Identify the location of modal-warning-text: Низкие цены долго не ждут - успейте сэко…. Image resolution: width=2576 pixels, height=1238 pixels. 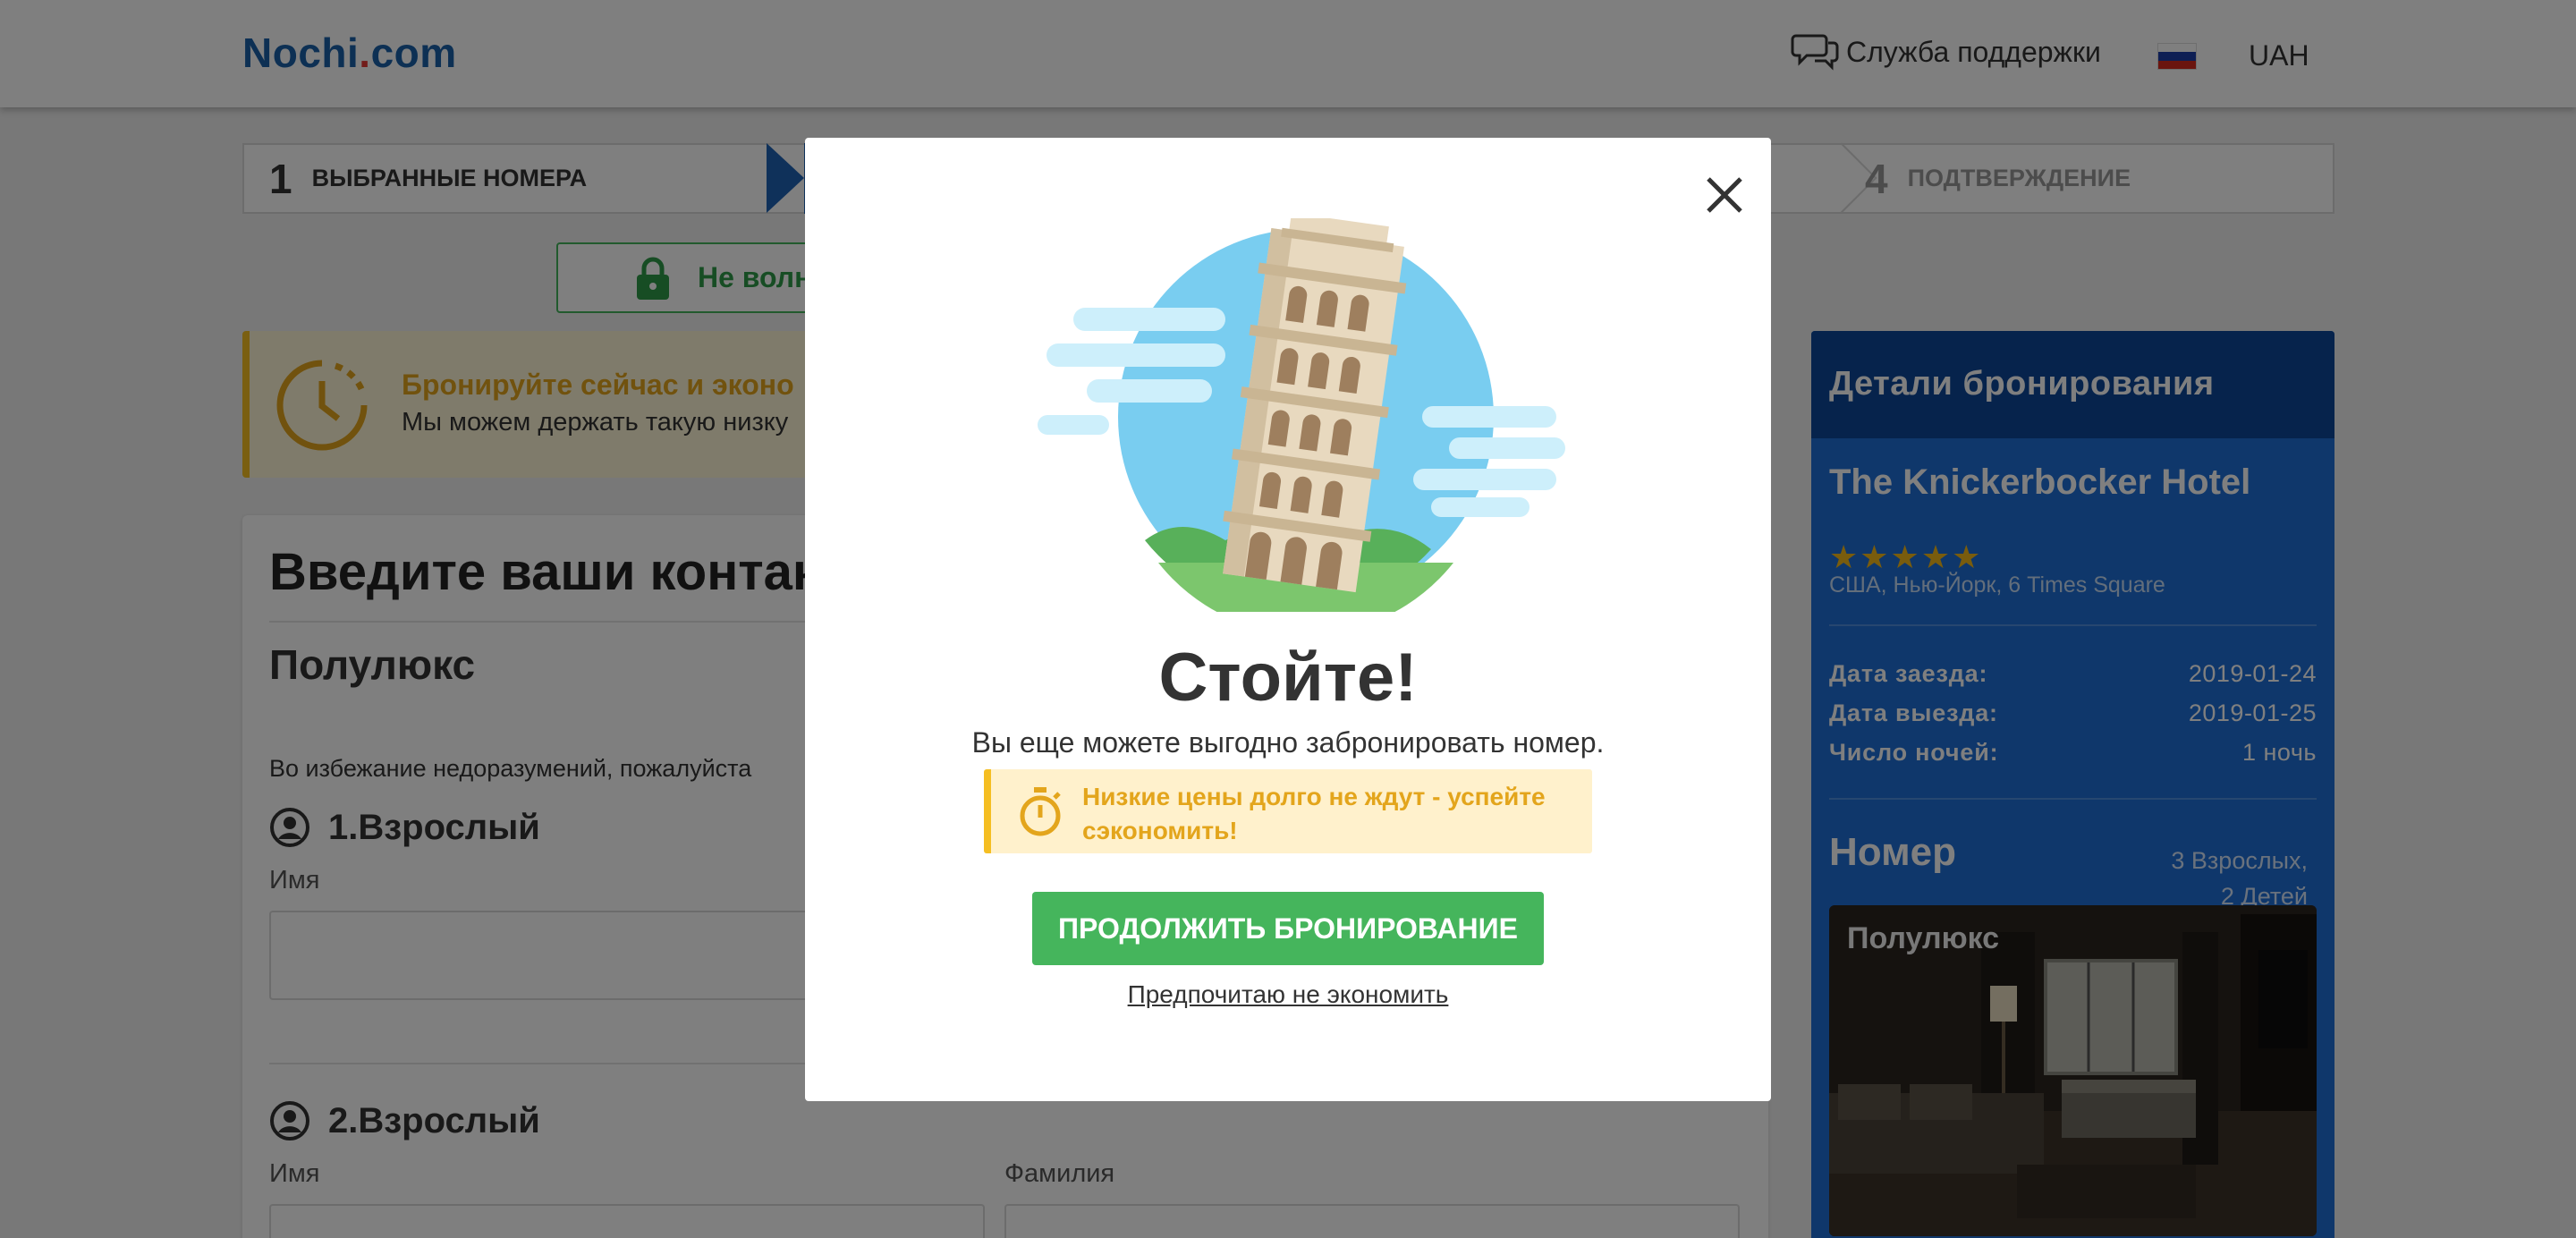
(1314, 813).